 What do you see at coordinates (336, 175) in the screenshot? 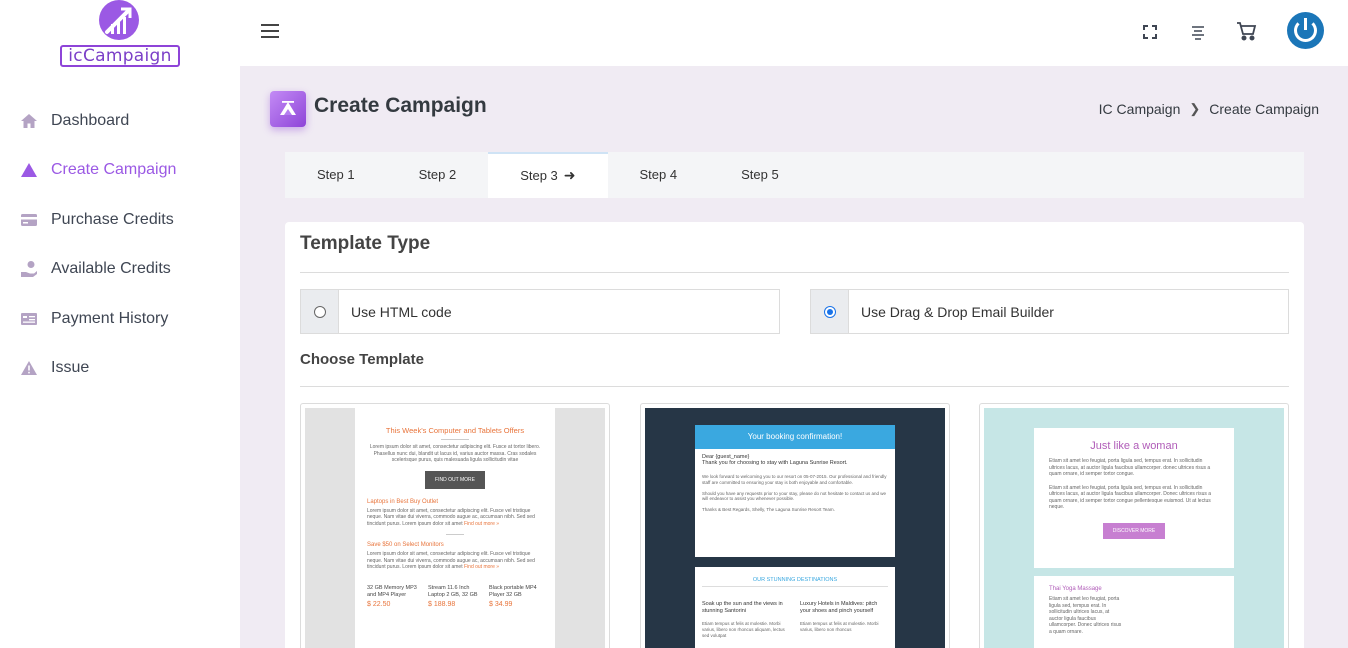
I see `tab-step-1: Step 1` at bounding box center [336, 175].